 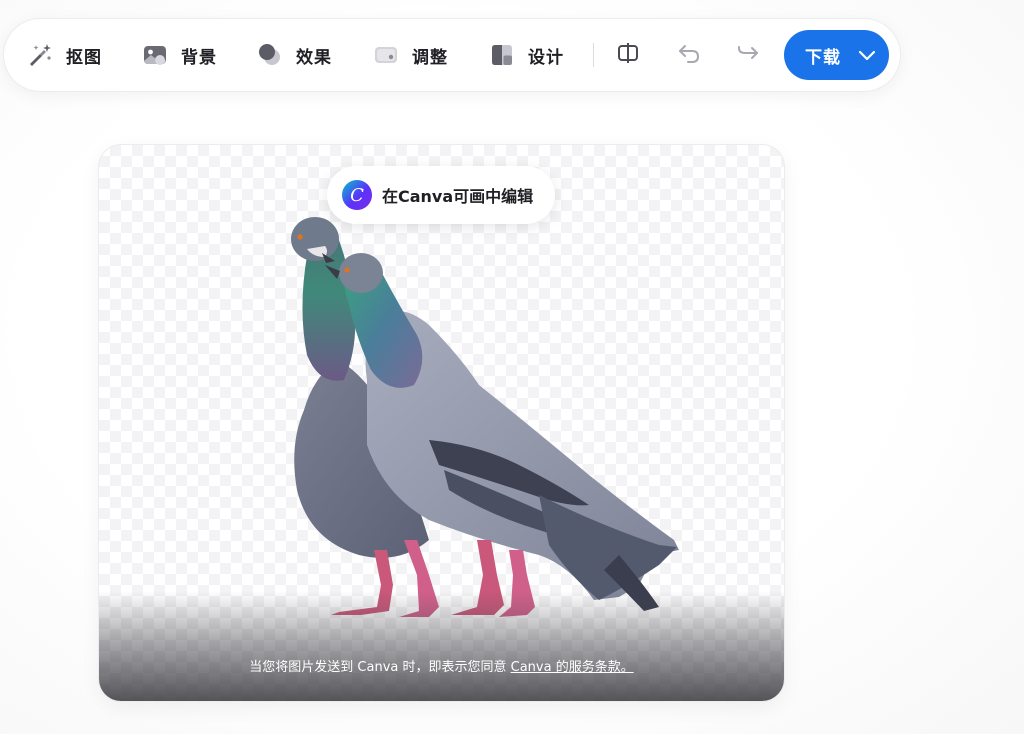 I want to click on canva-logo-icon: C, so click(x=357, y=195).